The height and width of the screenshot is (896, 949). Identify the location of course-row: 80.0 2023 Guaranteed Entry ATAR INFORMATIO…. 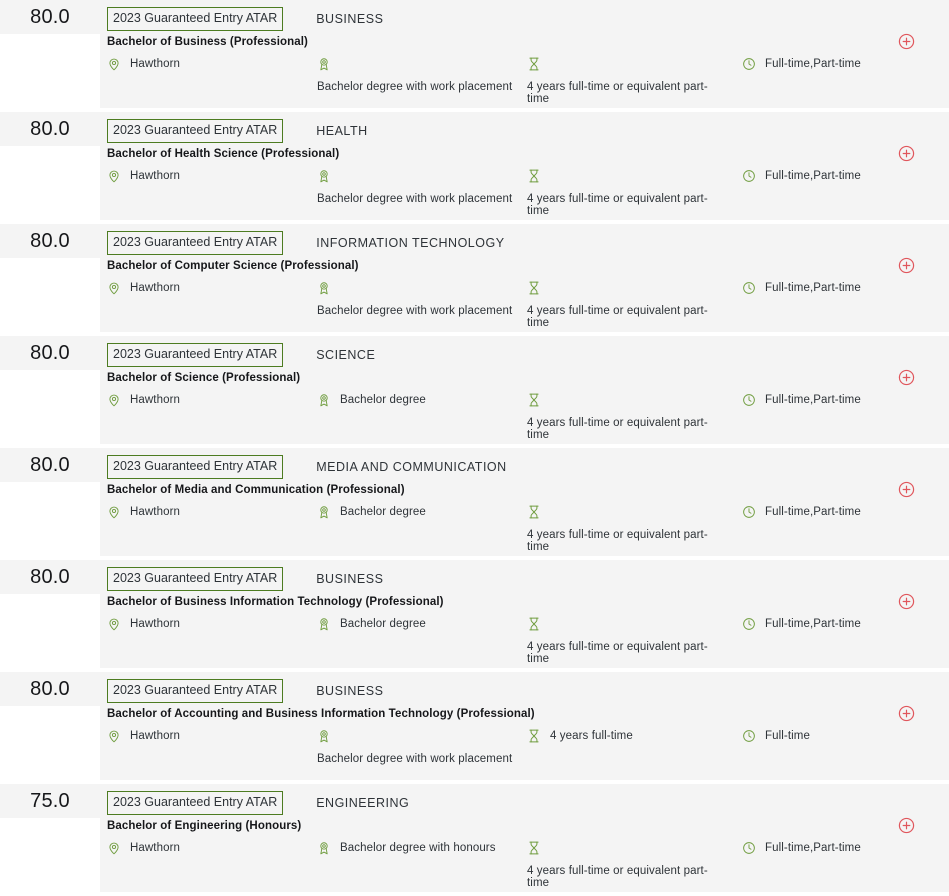
(474, 278).